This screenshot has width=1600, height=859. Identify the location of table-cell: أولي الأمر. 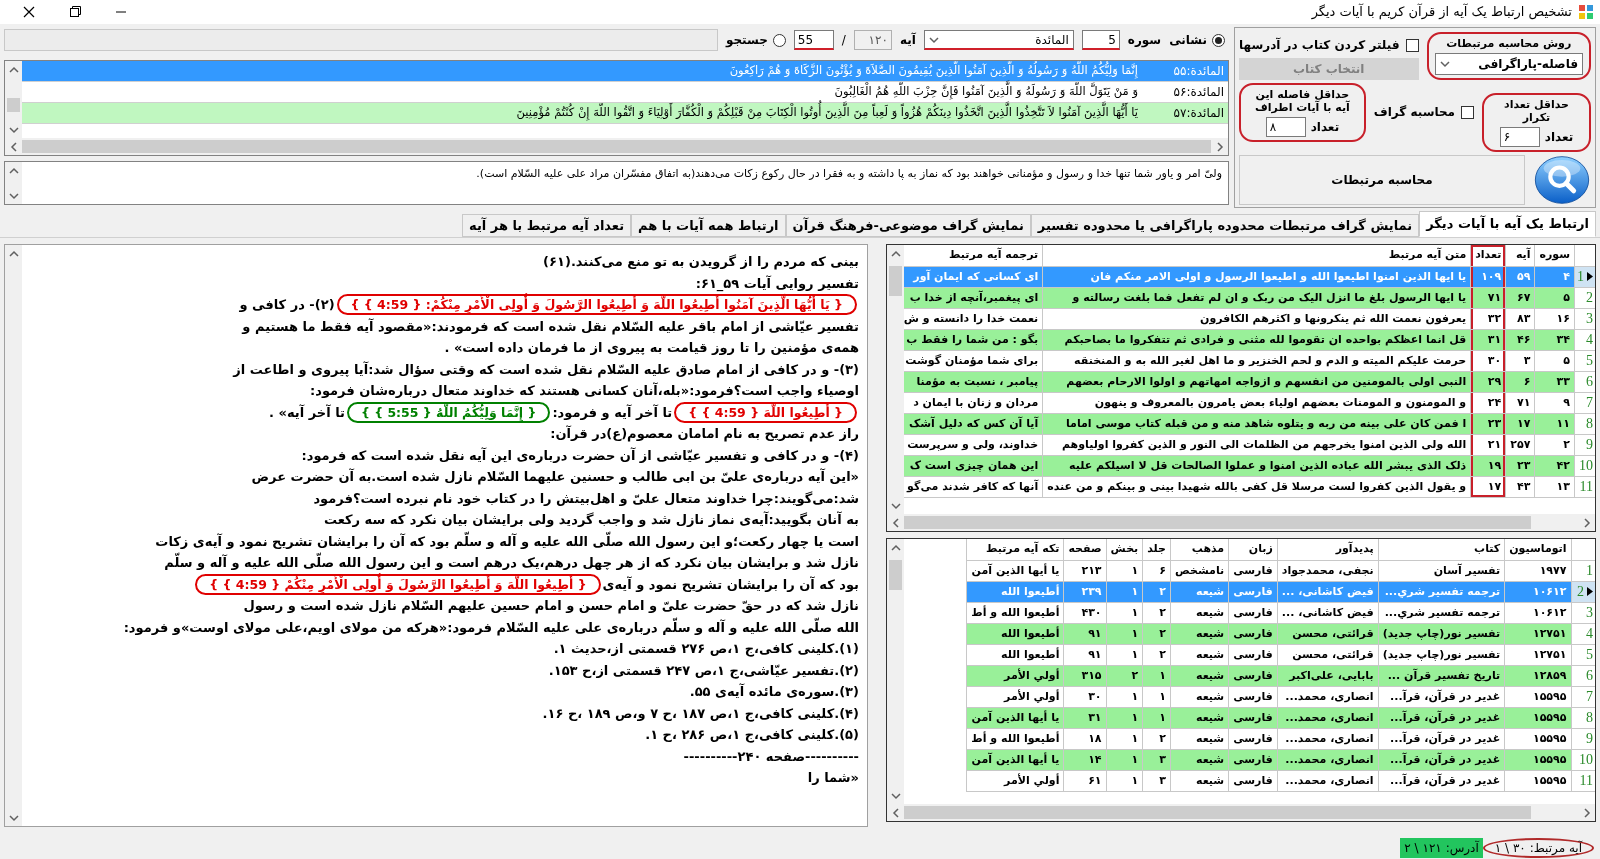
(1015, 675).